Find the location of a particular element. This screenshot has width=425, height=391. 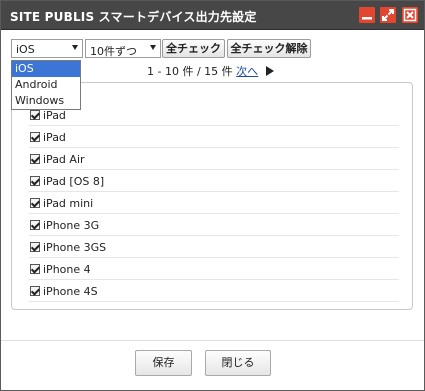

device-label: iPhone 3G is located at coordinates (71, 225).